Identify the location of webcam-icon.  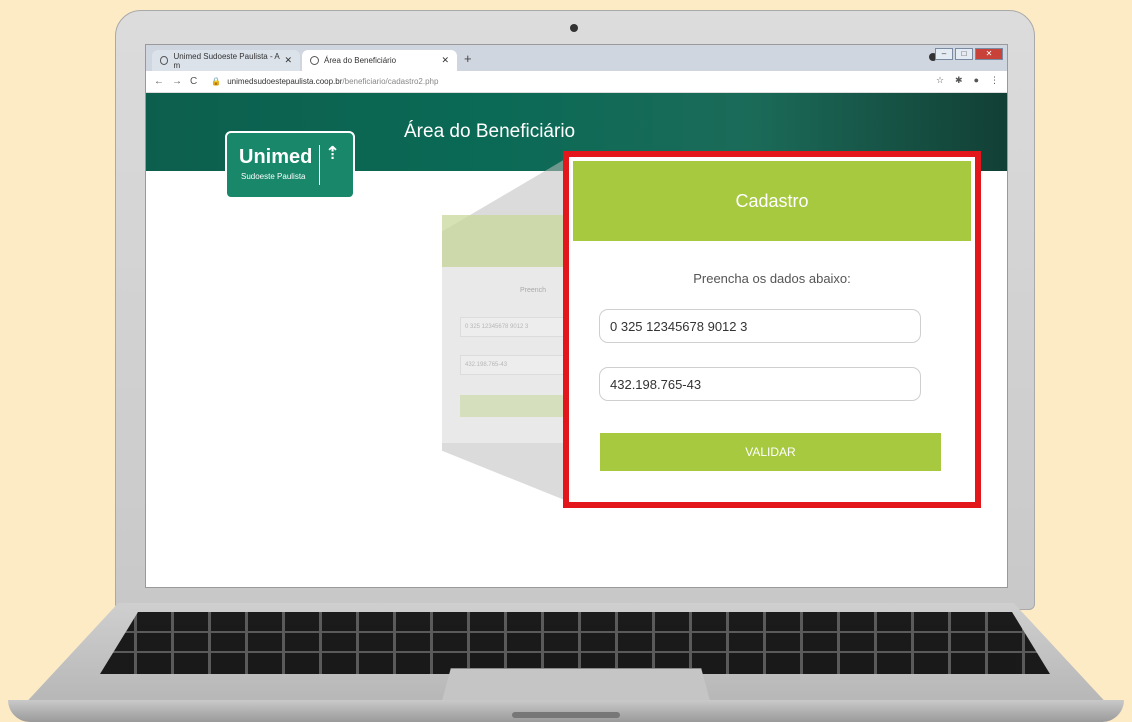
(574, 28).